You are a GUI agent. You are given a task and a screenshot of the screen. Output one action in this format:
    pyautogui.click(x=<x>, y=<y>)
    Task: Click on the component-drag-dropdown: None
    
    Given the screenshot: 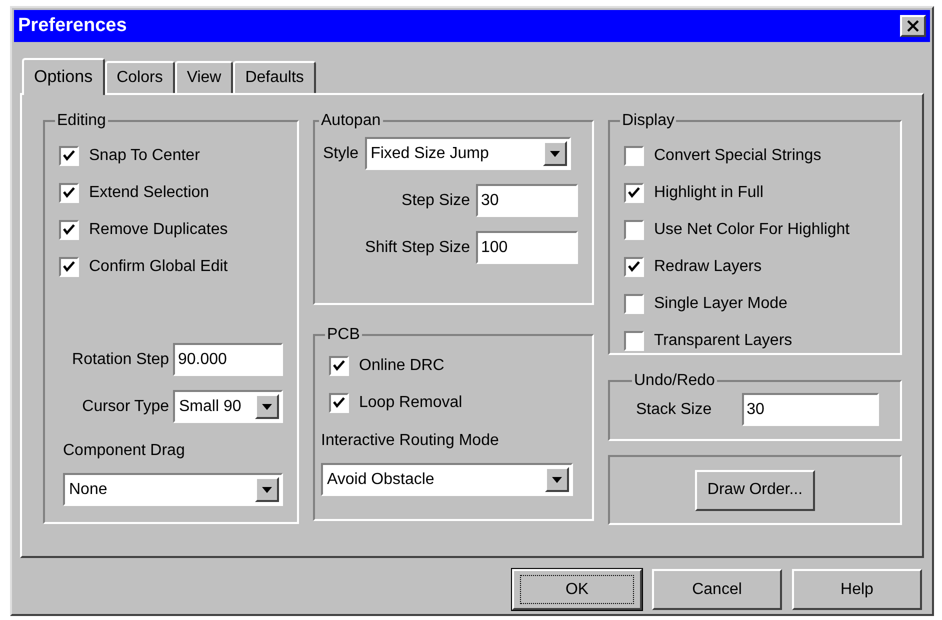 What is the action you would take?
    pyautogui.click(x=173, y=489)
    